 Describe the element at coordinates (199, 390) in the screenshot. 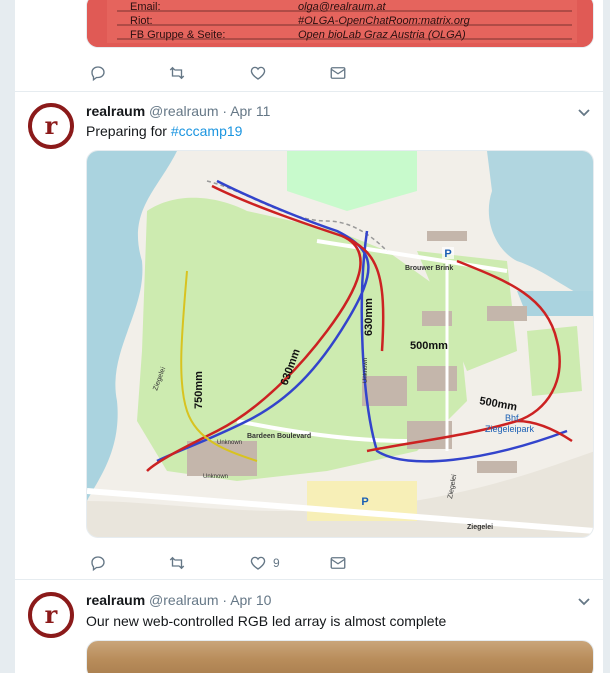

I see `map-label-750mm: 750mm` at that location.